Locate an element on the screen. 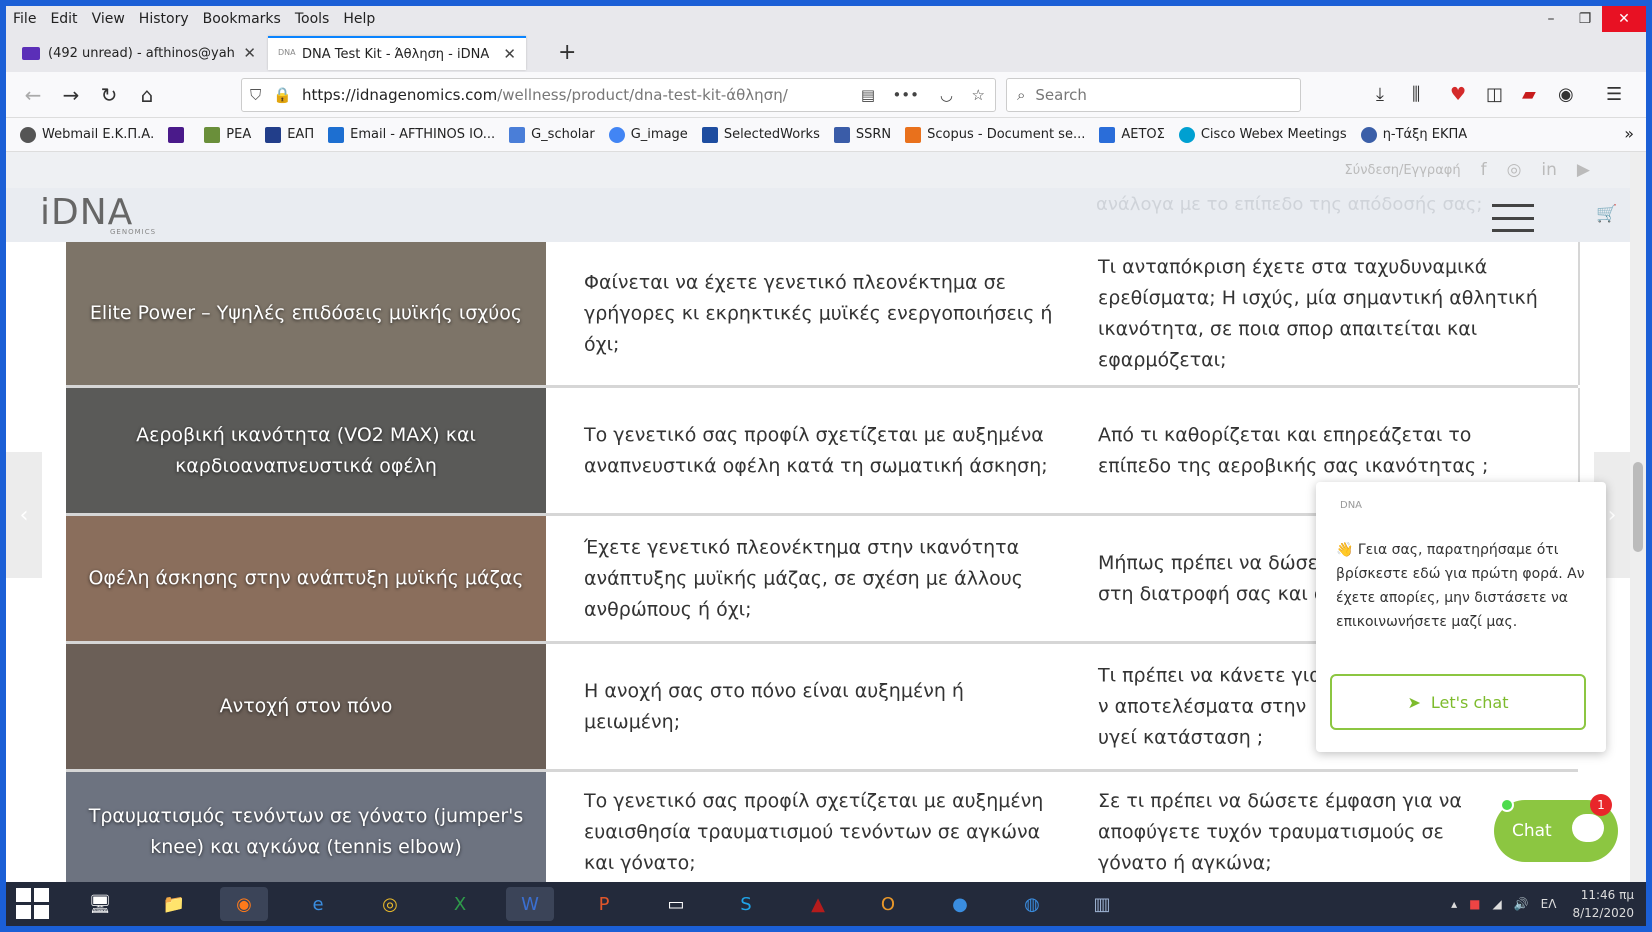  skype-icon: S is located at coordinates (746, 904).